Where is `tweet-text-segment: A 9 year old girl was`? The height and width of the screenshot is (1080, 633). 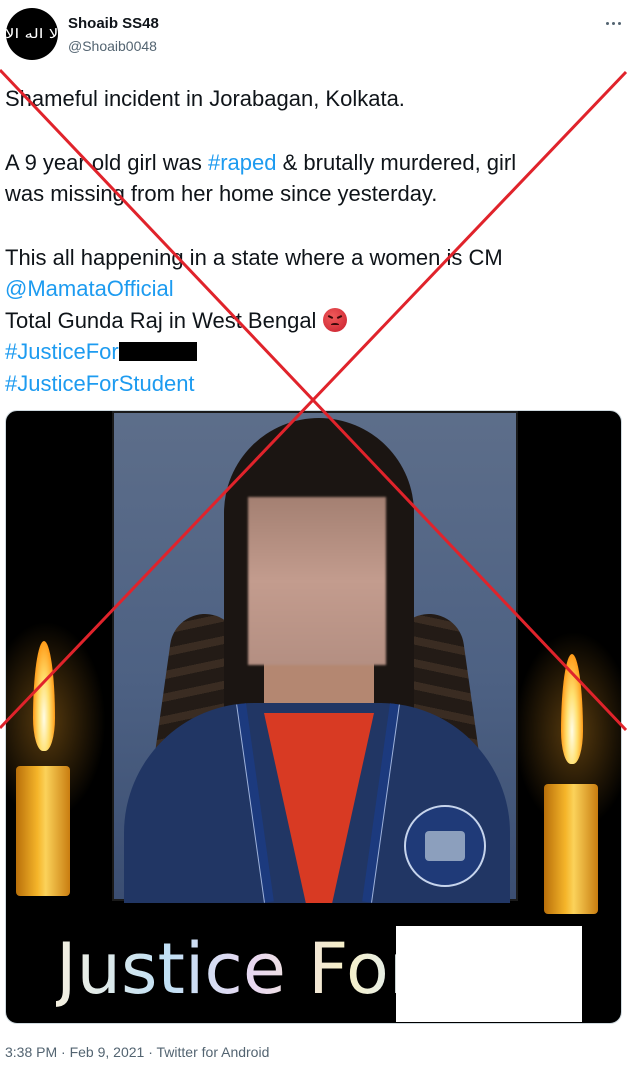
tweet-text-segment: A 9 year old girl was is located at coordinates (106, 162).